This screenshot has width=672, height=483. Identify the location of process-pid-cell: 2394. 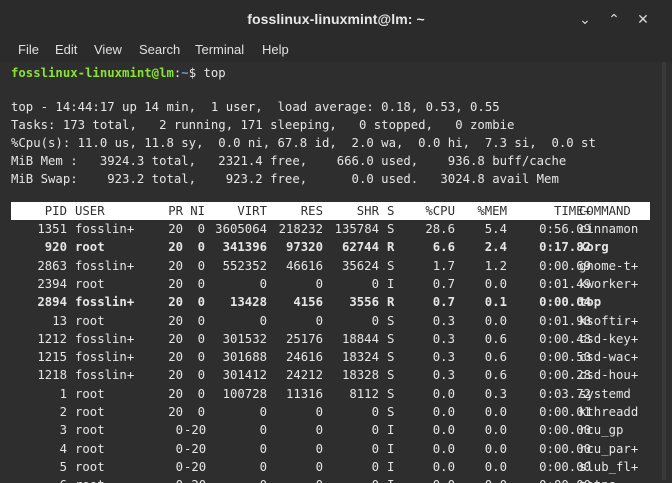
(52, 283).